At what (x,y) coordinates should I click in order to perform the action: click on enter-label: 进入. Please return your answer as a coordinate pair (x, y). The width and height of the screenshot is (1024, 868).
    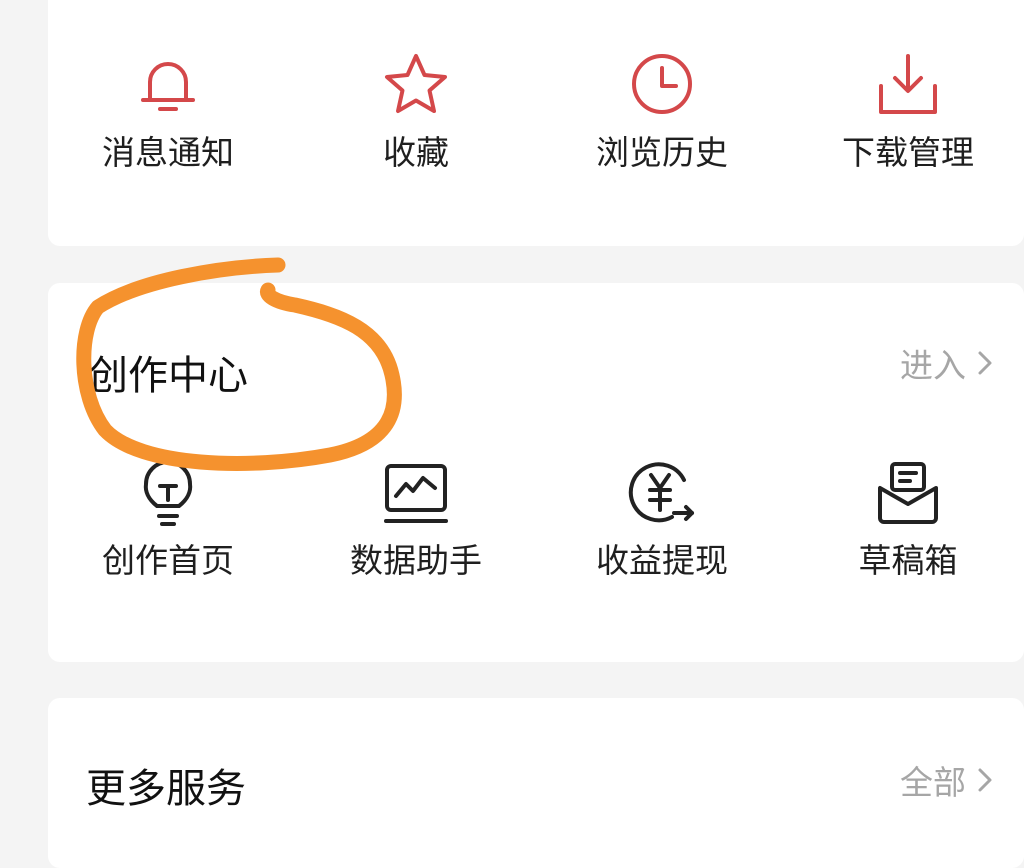
    Looking at the image, I should click on (933, 365).